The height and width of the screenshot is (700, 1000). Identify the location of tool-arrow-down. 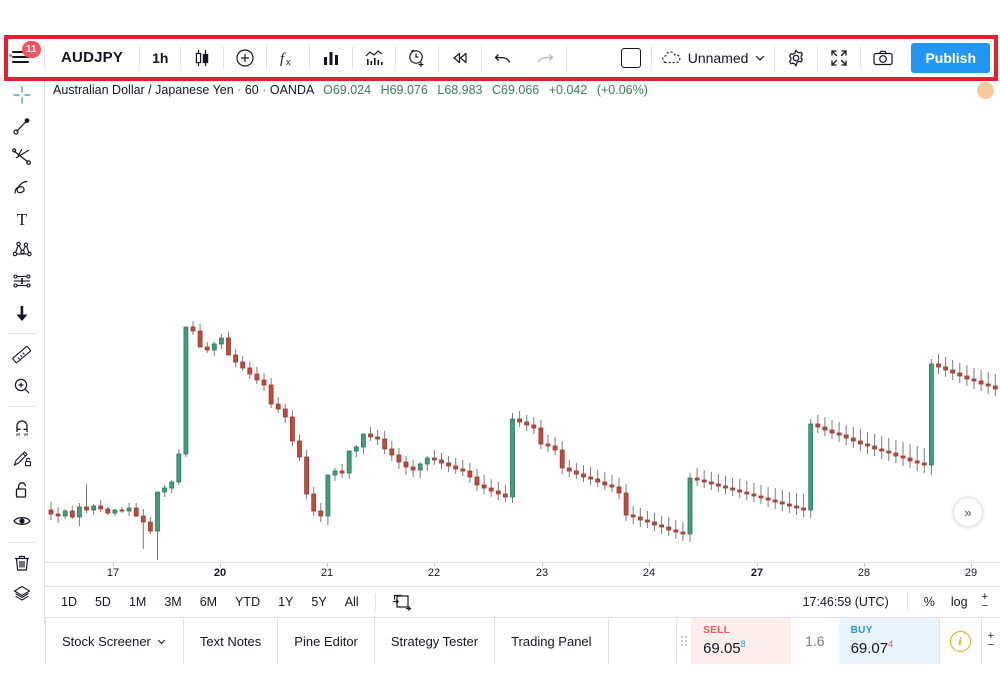
(22, 312).